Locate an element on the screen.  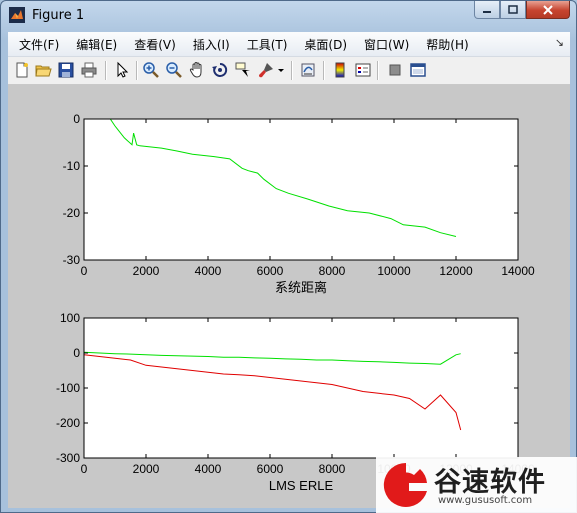
open-file-button is located at coordinates (43, 70).